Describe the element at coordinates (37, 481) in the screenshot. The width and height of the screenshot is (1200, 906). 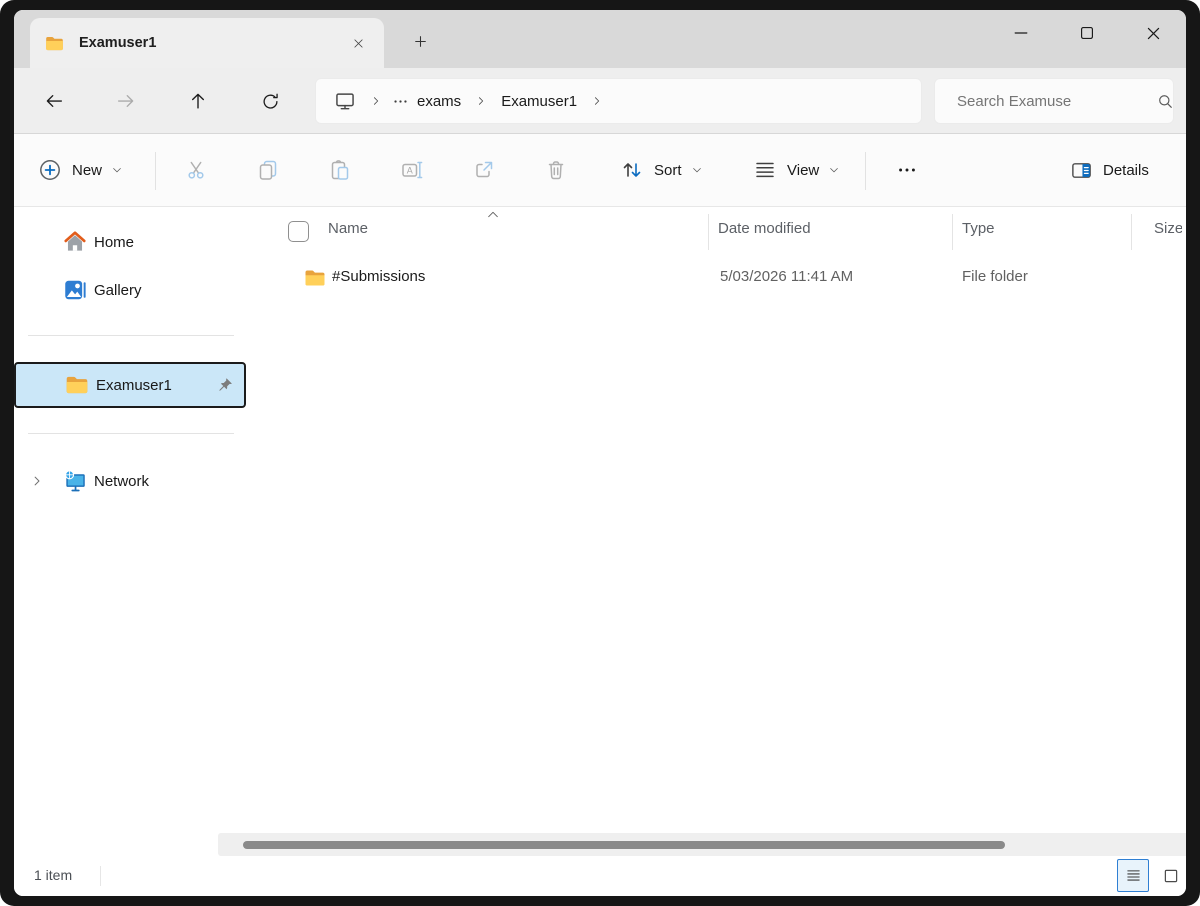
I see `expand-chevron-icon` at that location.